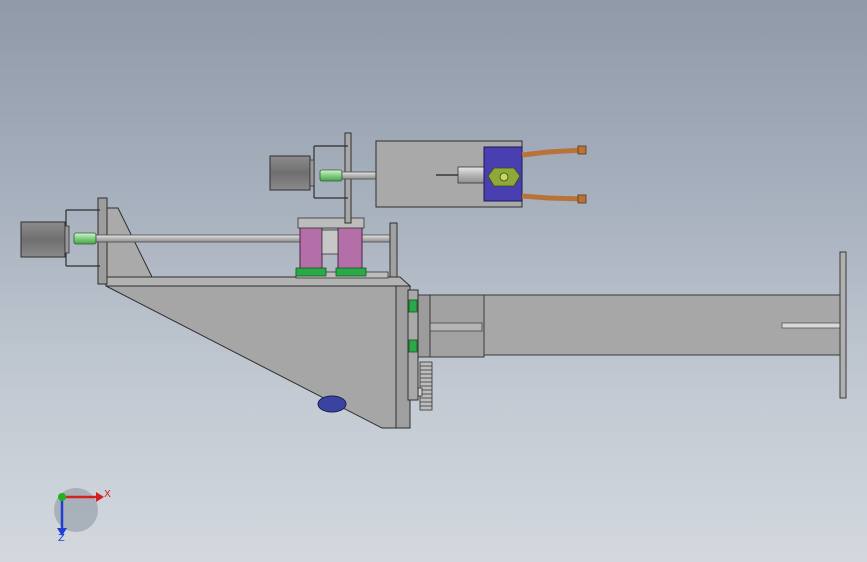 This screenshot has height=562, width=867. What do you see at coordinates (632, 325) in the screenshot?
I see `horizontal-beam-assembly` at bounding box center [632, 325].